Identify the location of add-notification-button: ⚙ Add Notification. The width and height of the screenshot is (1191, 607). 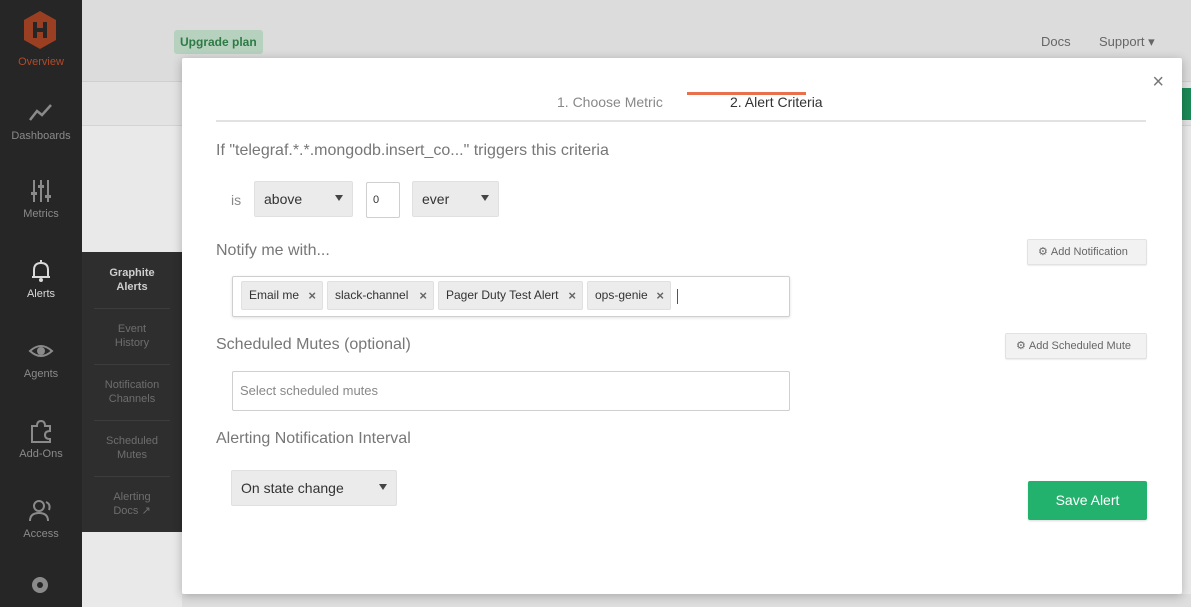
(1087, 252).